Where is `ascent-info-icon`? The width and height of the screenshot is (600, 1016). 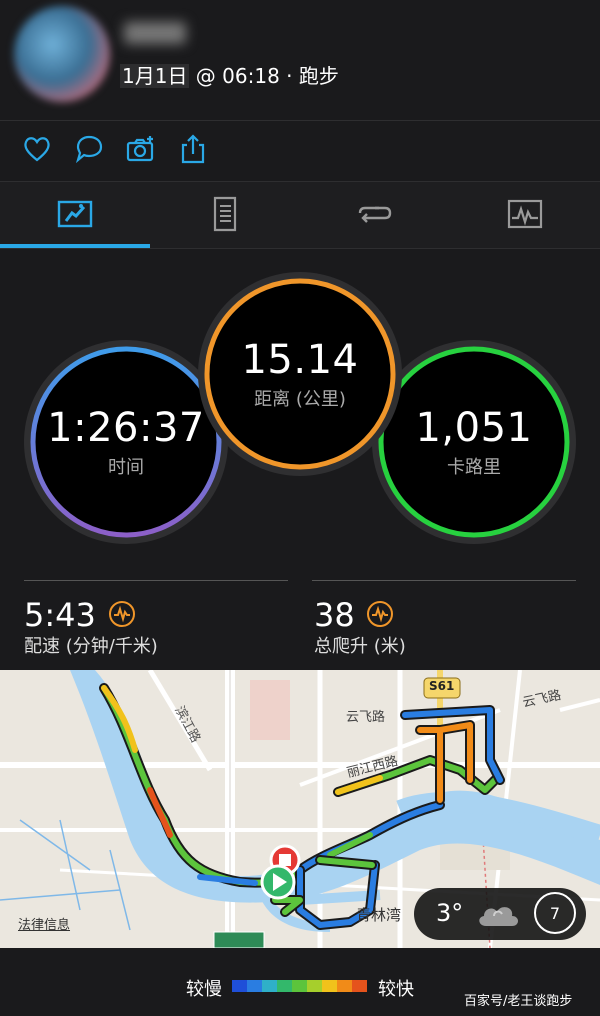
ascent-info-icon is located at coordinates (380, 614).